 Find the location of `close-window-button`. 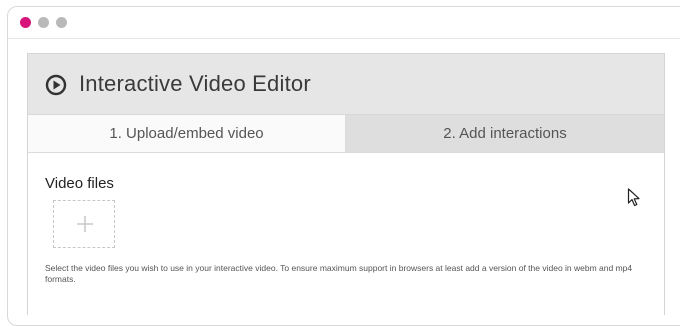

close-window-button is located at coordinates (25, 22).